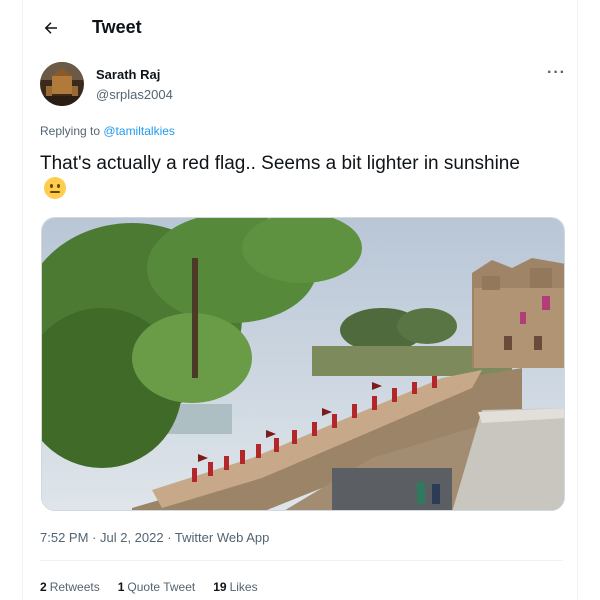  I want to click on quote-tweets-count: 1, so click(121, 587).